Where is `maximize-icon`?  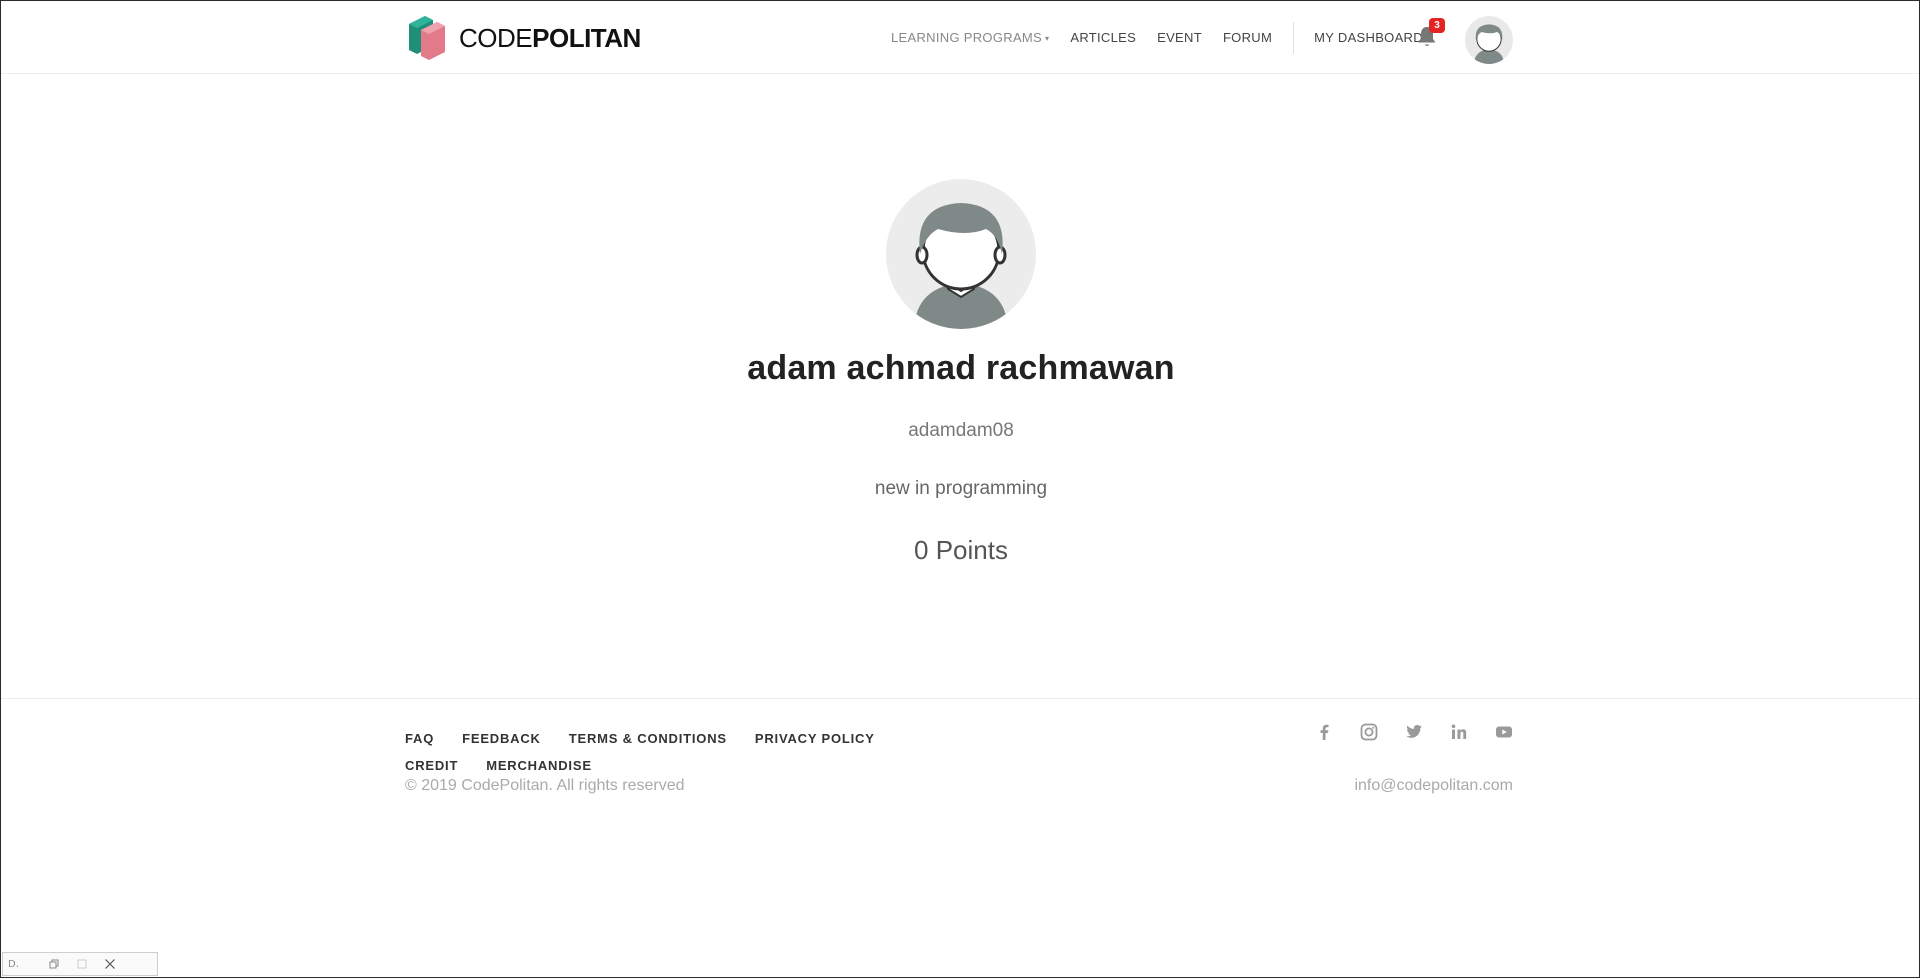
maximize-icon is located at coordinates (82, 964).